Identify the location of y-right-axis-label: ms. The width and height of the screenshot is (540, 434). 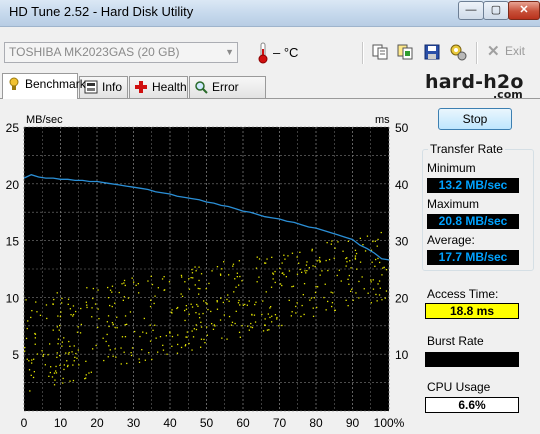
(382, 120).